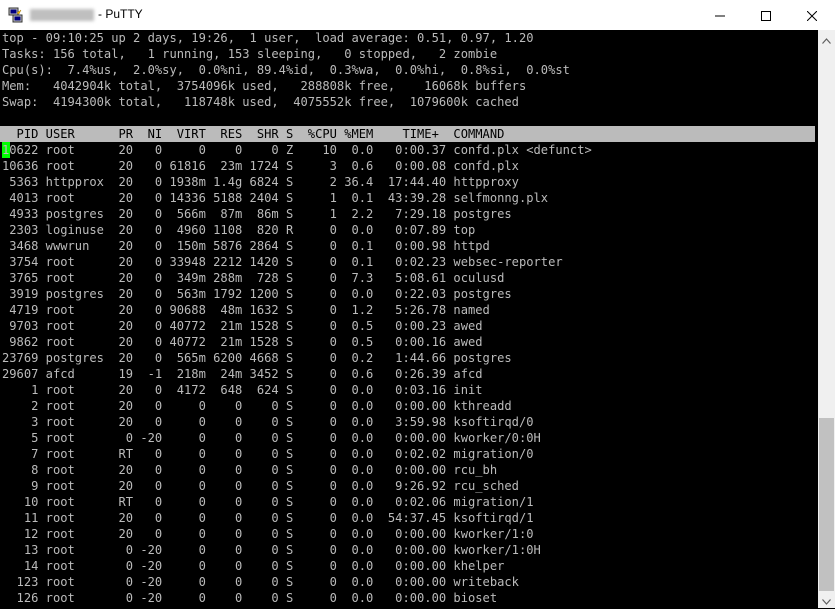 This screenshot has width=835, height=609. Describe the element at coordinates (826, 504) in the screenshot. I see `scrollbar-thumb` at that location.